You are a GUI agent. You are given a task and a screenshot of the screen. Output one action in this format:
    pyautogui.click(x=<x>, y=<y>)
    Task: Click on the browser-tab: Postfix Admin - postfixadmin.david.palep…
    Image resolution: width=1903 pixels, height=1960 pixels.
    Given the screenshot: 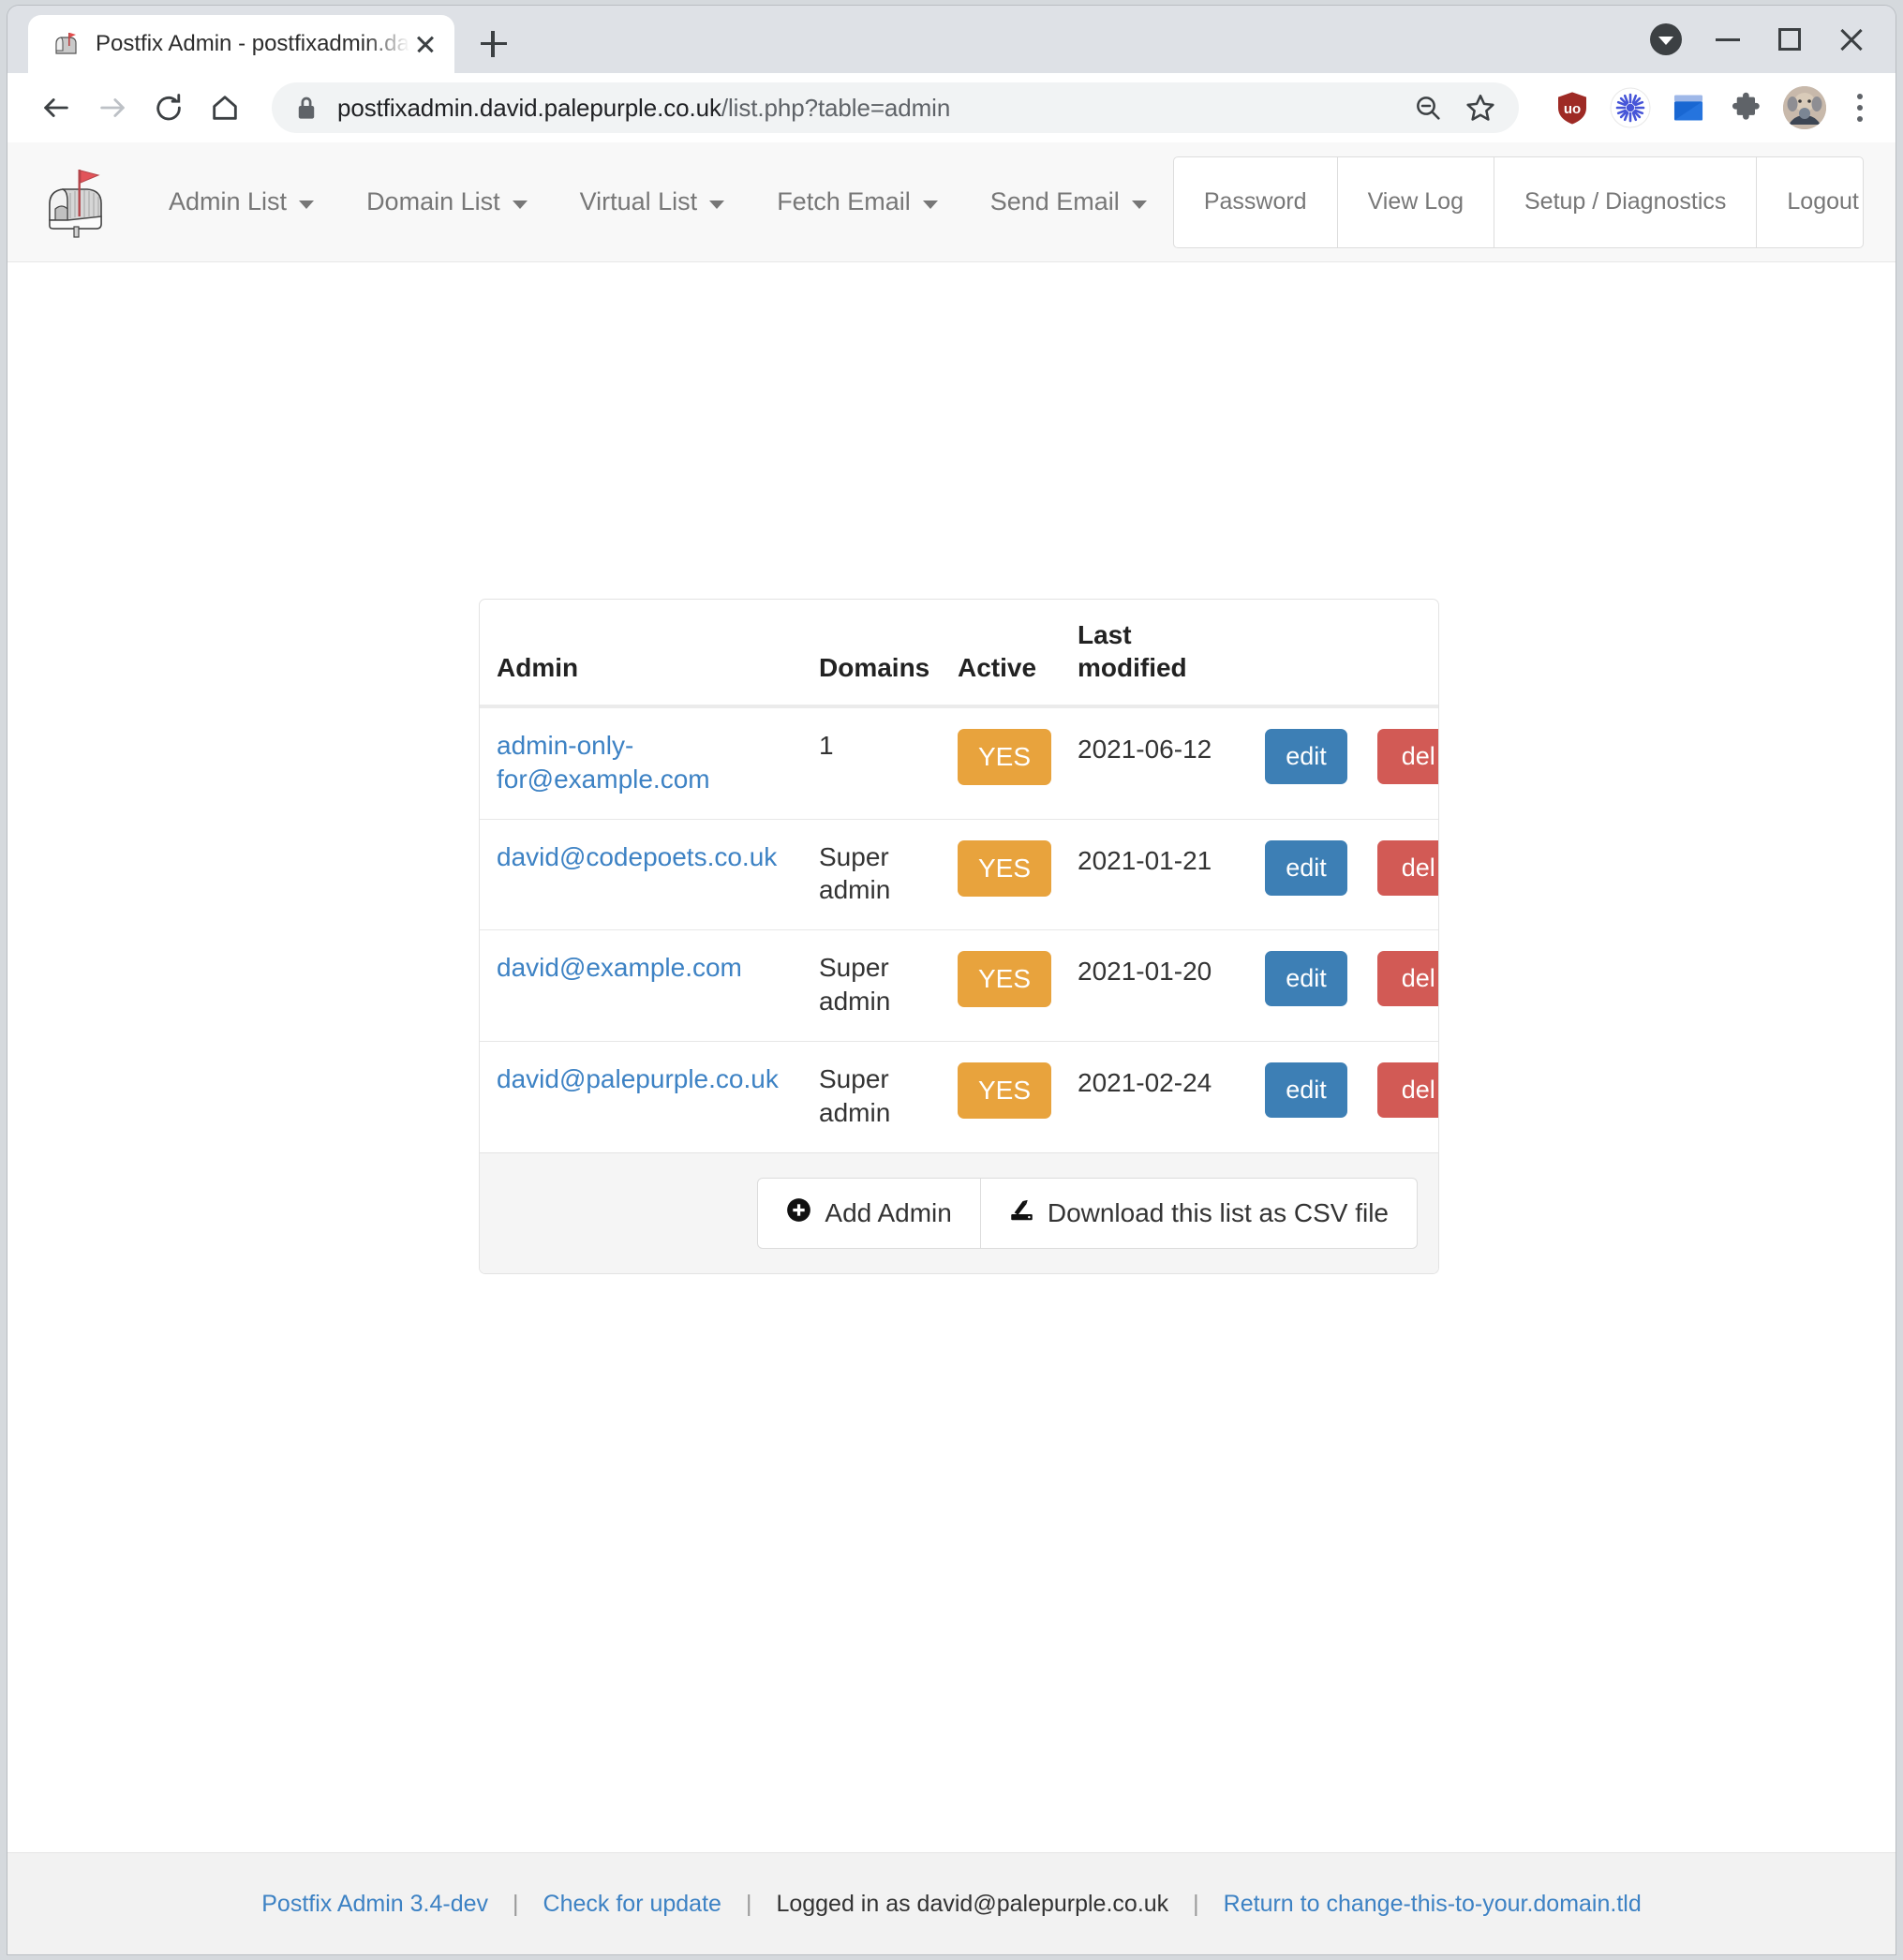 What is the action you would take?
    pyautogui.click(x=241, y=44)
    